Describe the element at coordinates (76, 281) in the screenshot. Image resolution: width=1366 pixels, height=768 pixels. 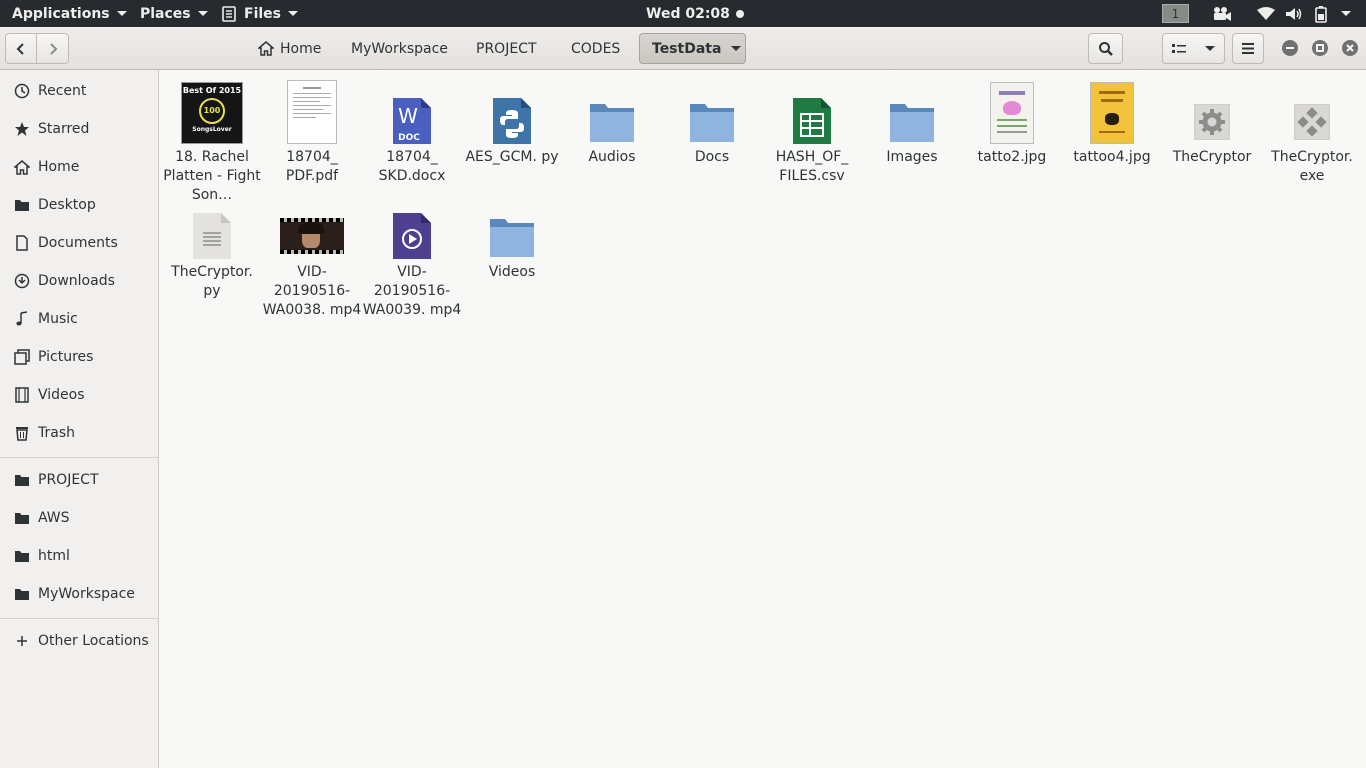
I see `sidebar-item-label: Downloads` at that location.